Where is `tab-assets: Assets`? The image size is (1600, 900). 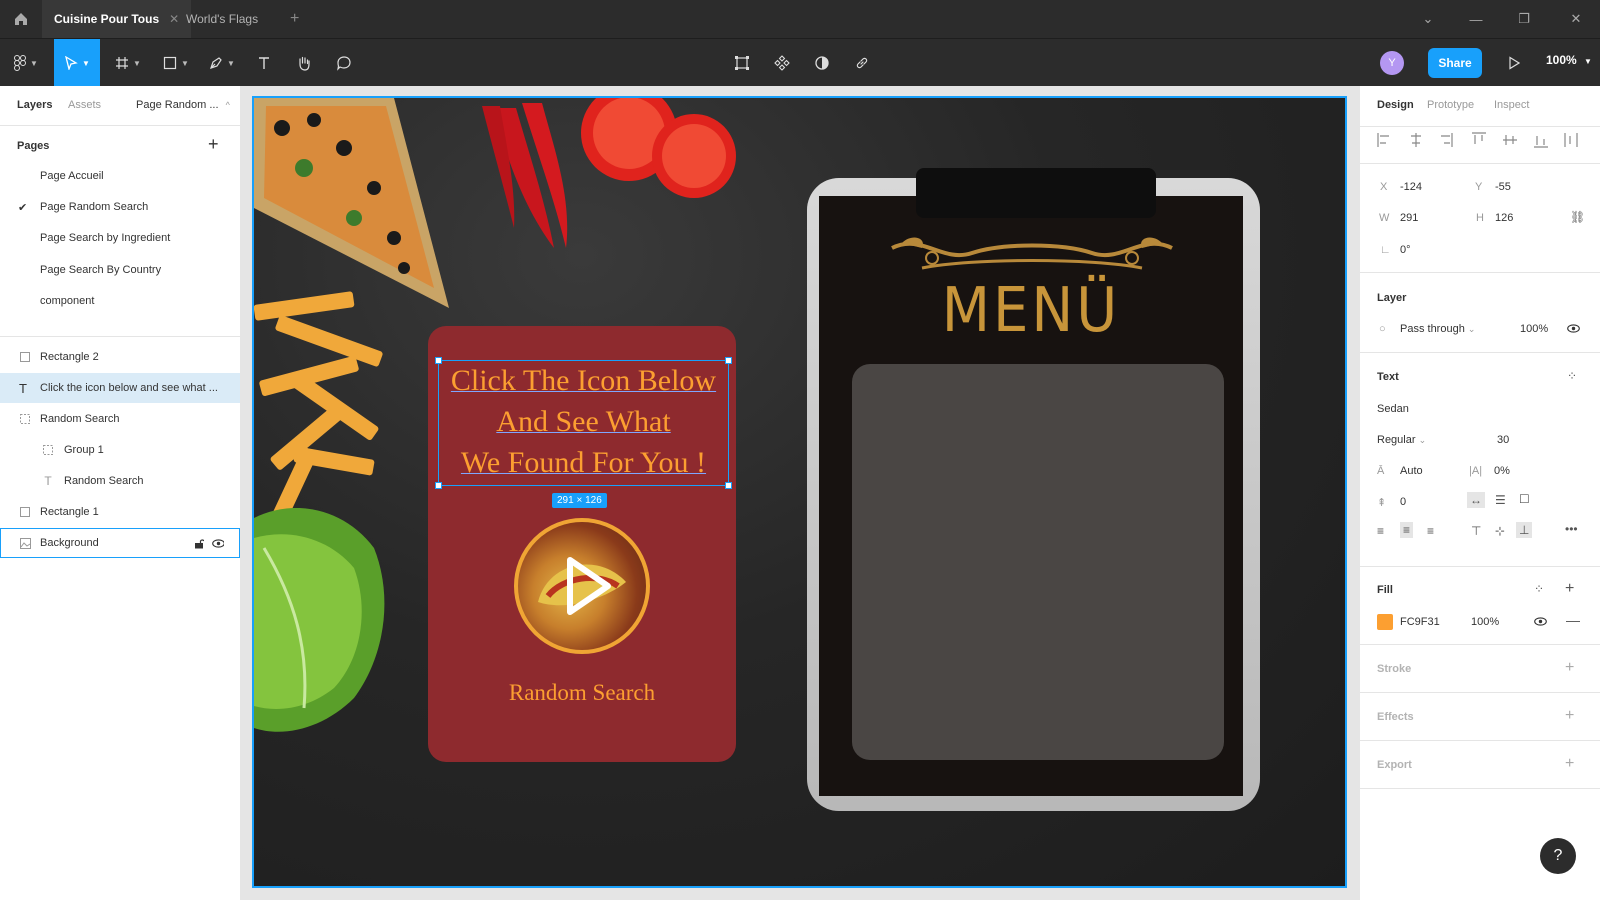 tab-assets: Assets is located at coordinates (84, 105).